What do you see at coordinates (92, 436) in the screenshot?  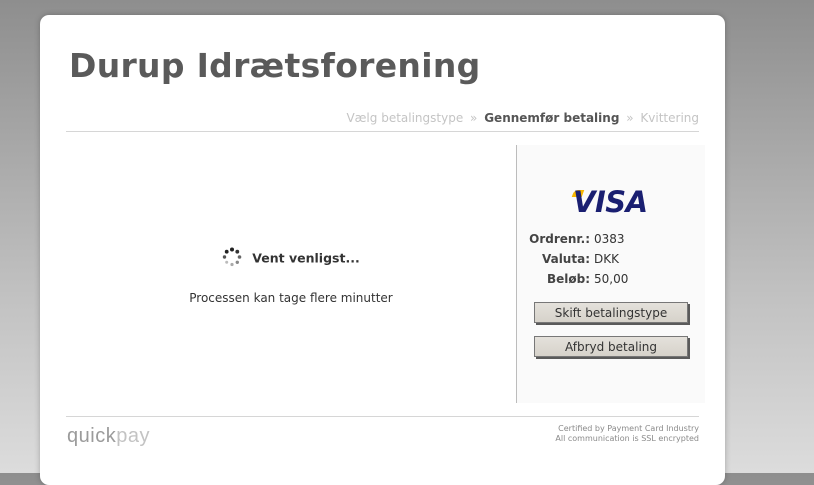 I see `brand-head: quick` at bounding box center [92, 436].